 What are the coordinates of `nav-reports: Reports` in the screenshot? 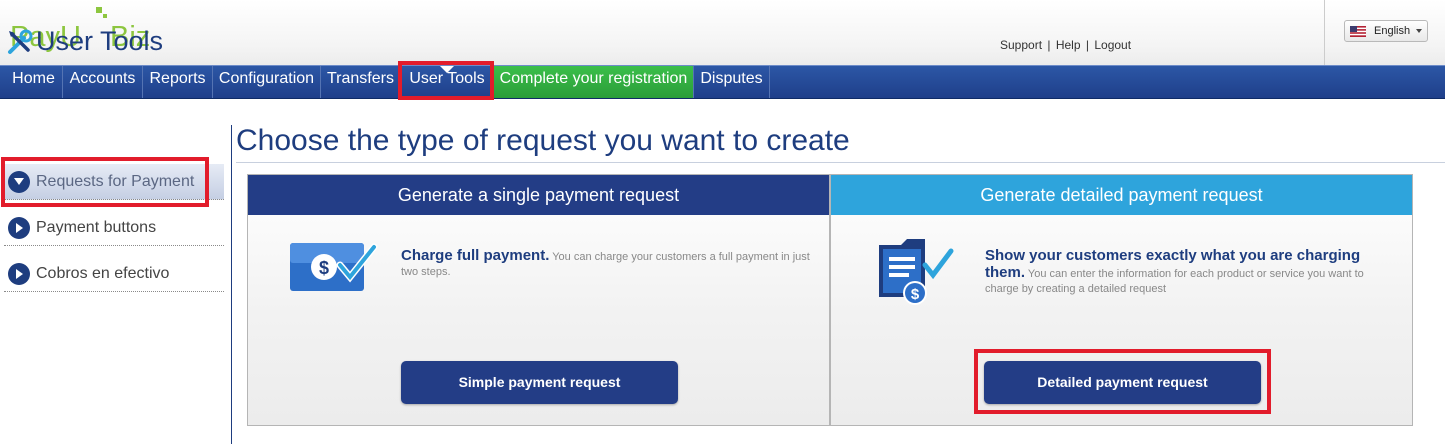 It's located at (178, 82).